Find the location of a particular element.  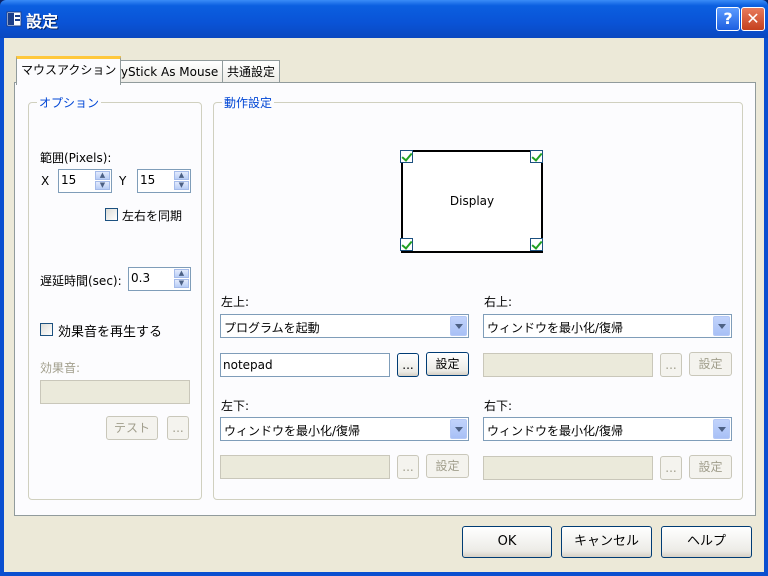

top-left-arg-input: notepad is located at coordinates (305, 365).